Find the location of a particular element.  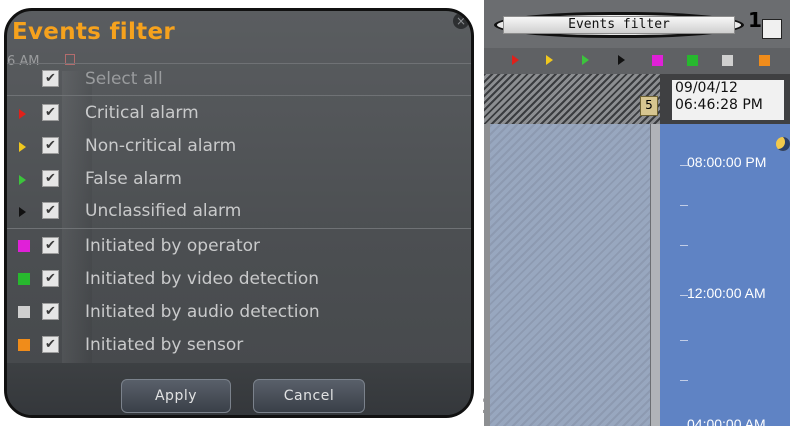

calendar-icon is located at coordinates (772, 29).